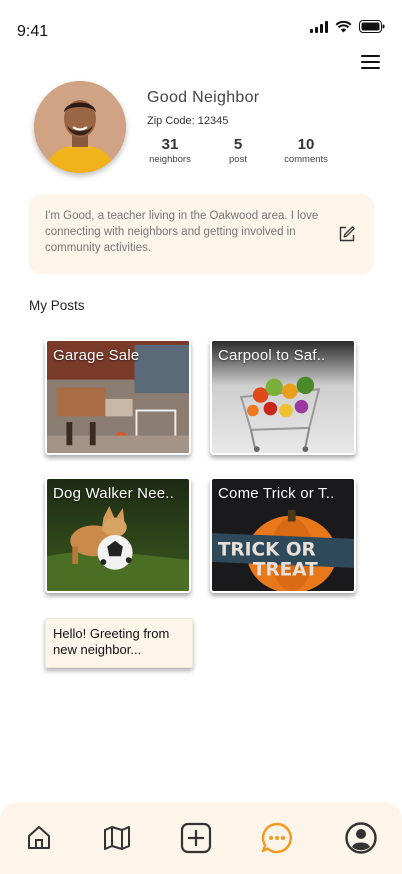 Image resolution: width=402 pixels, height=874 pixels. What do you see at coordinates (170, 159) in the screenshot?
I see `stat-neighbors-label: neighbors` at bounding box center [170, 159].